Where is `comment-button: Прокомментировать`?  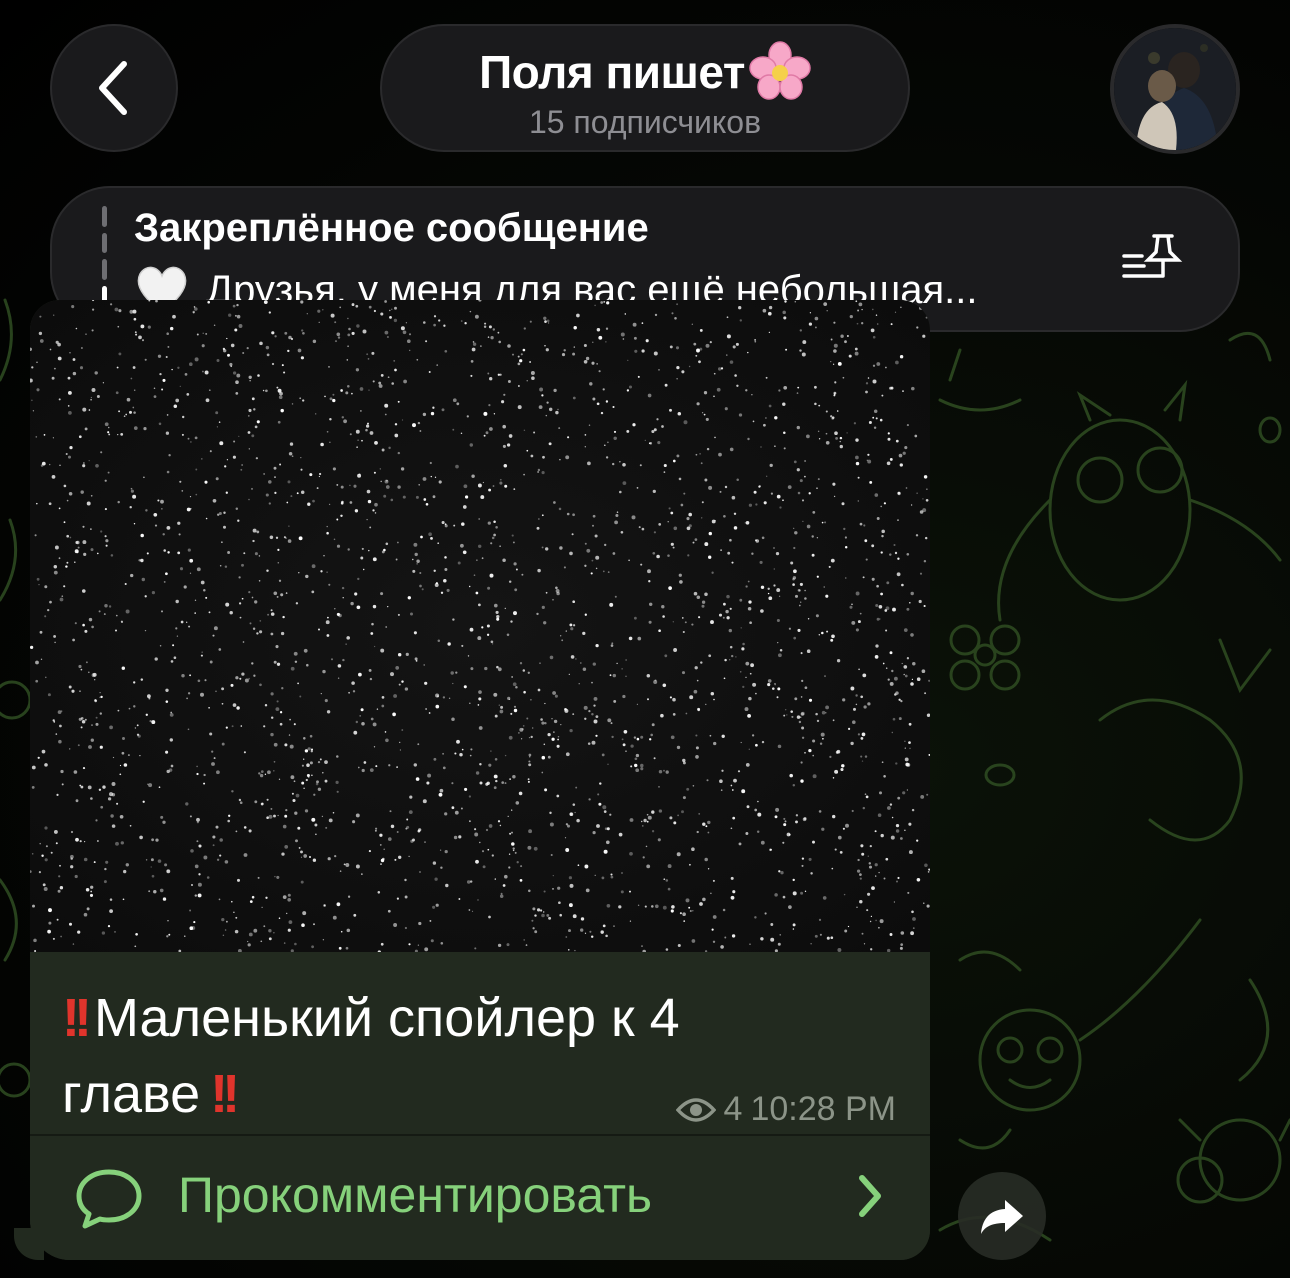 comment-button: Прокомментировать is located at coordinates (480, 1198).